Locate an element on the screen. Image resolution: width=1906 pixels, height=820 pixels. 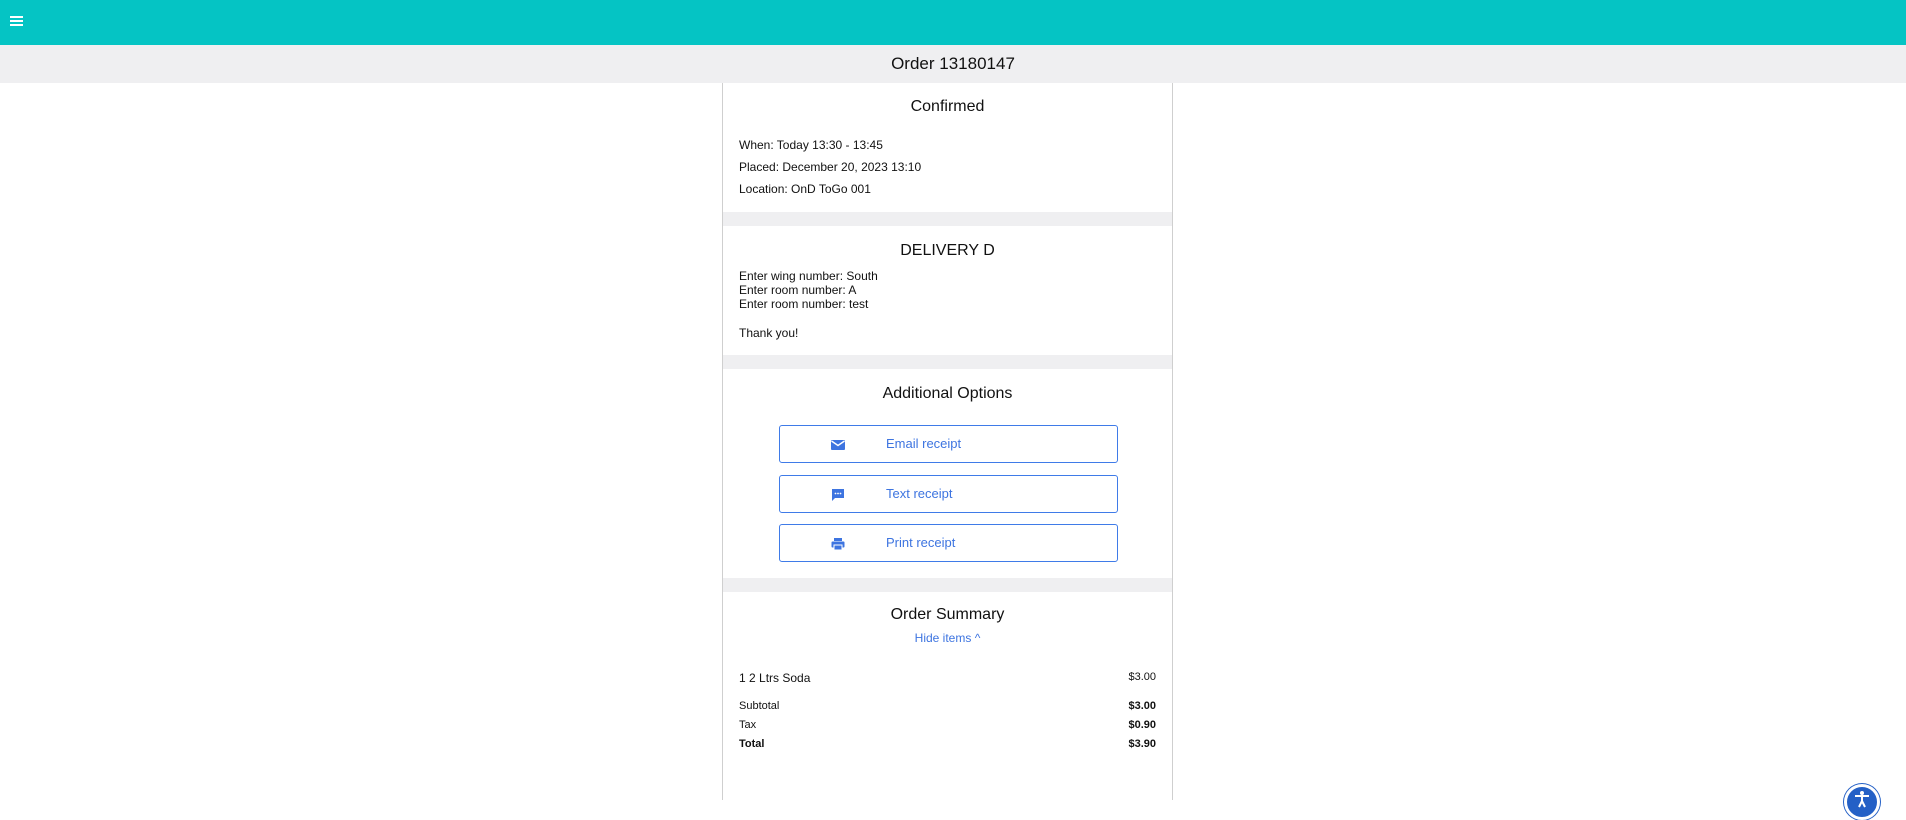
text-receipt-label: Text receipt is located at coordinates (919, 493).